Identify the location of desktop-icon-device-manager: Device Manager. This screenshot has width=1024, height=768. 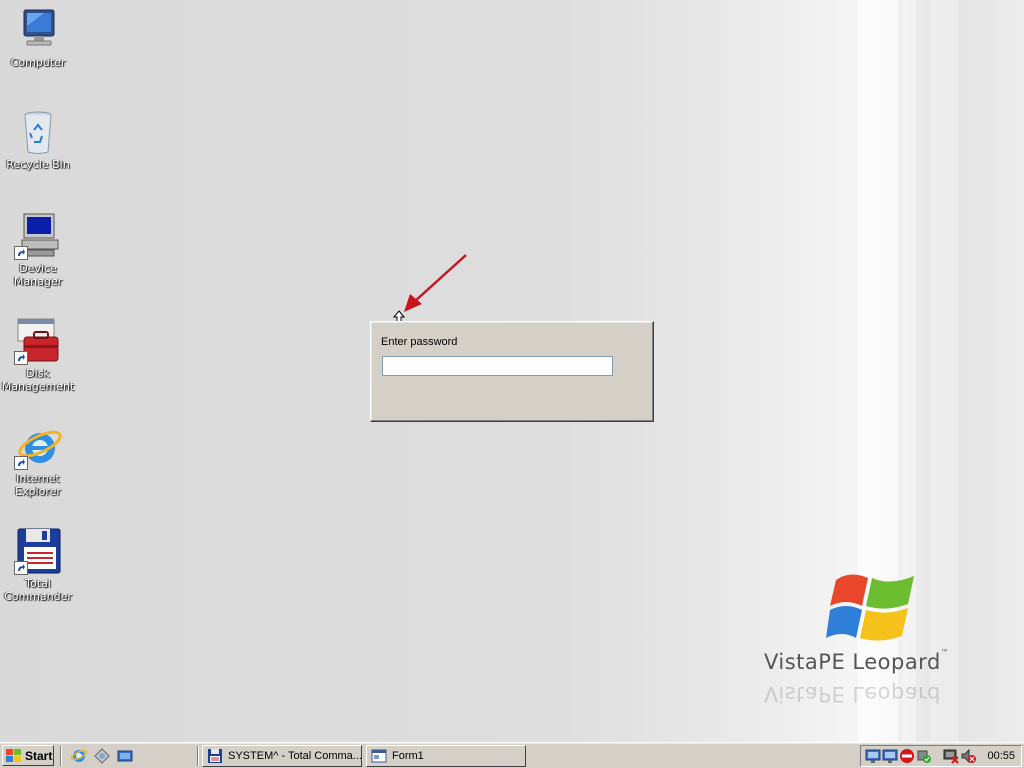
(38, 250).